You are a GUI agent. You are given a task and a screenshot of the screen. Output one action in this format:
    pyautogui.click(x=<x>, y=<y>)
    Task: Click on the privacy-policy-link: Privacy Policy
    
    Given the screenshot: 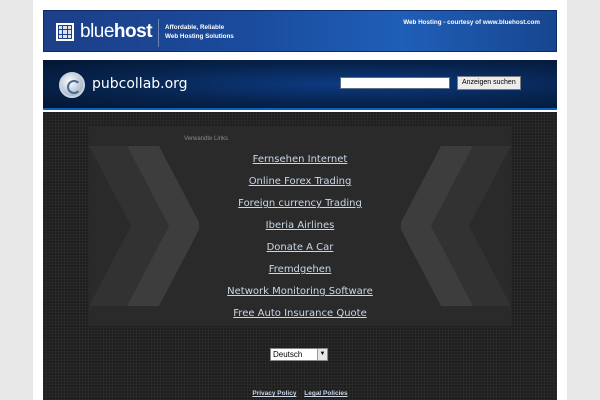 What is the action you would take?
    pyautogui.click(x=274, y=393)
    